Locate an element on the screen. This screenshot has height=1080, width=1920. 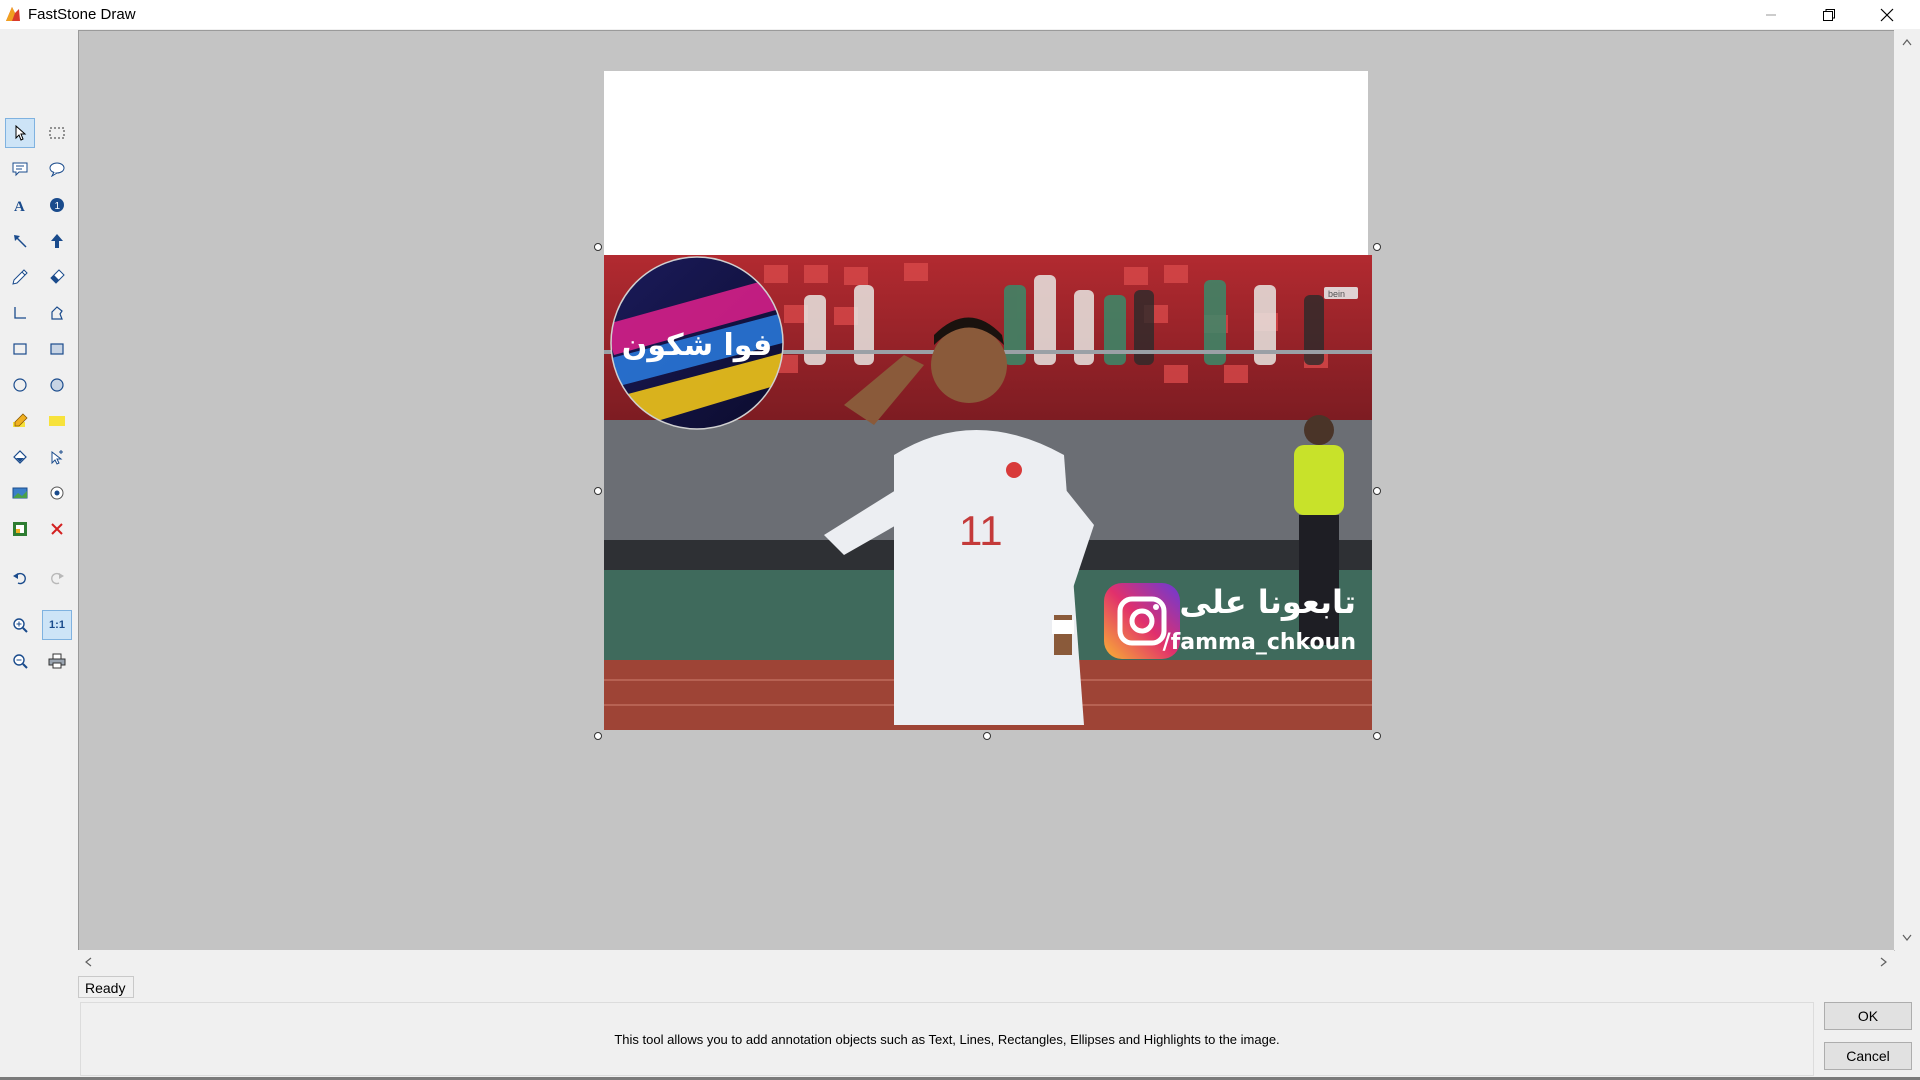
filled-ellipse-icon is located at coordinates (57, 385).